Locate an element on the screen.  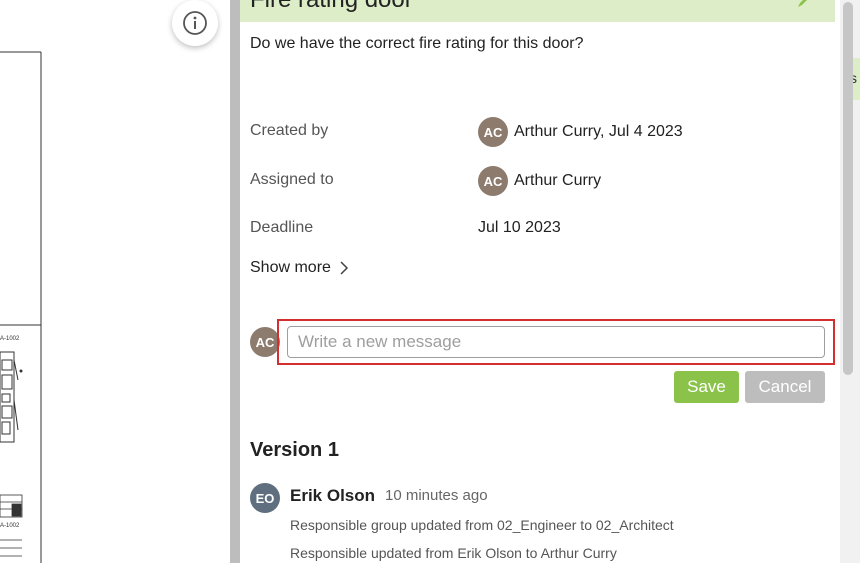
edge-tab: s is located at coordinates (856, 79).